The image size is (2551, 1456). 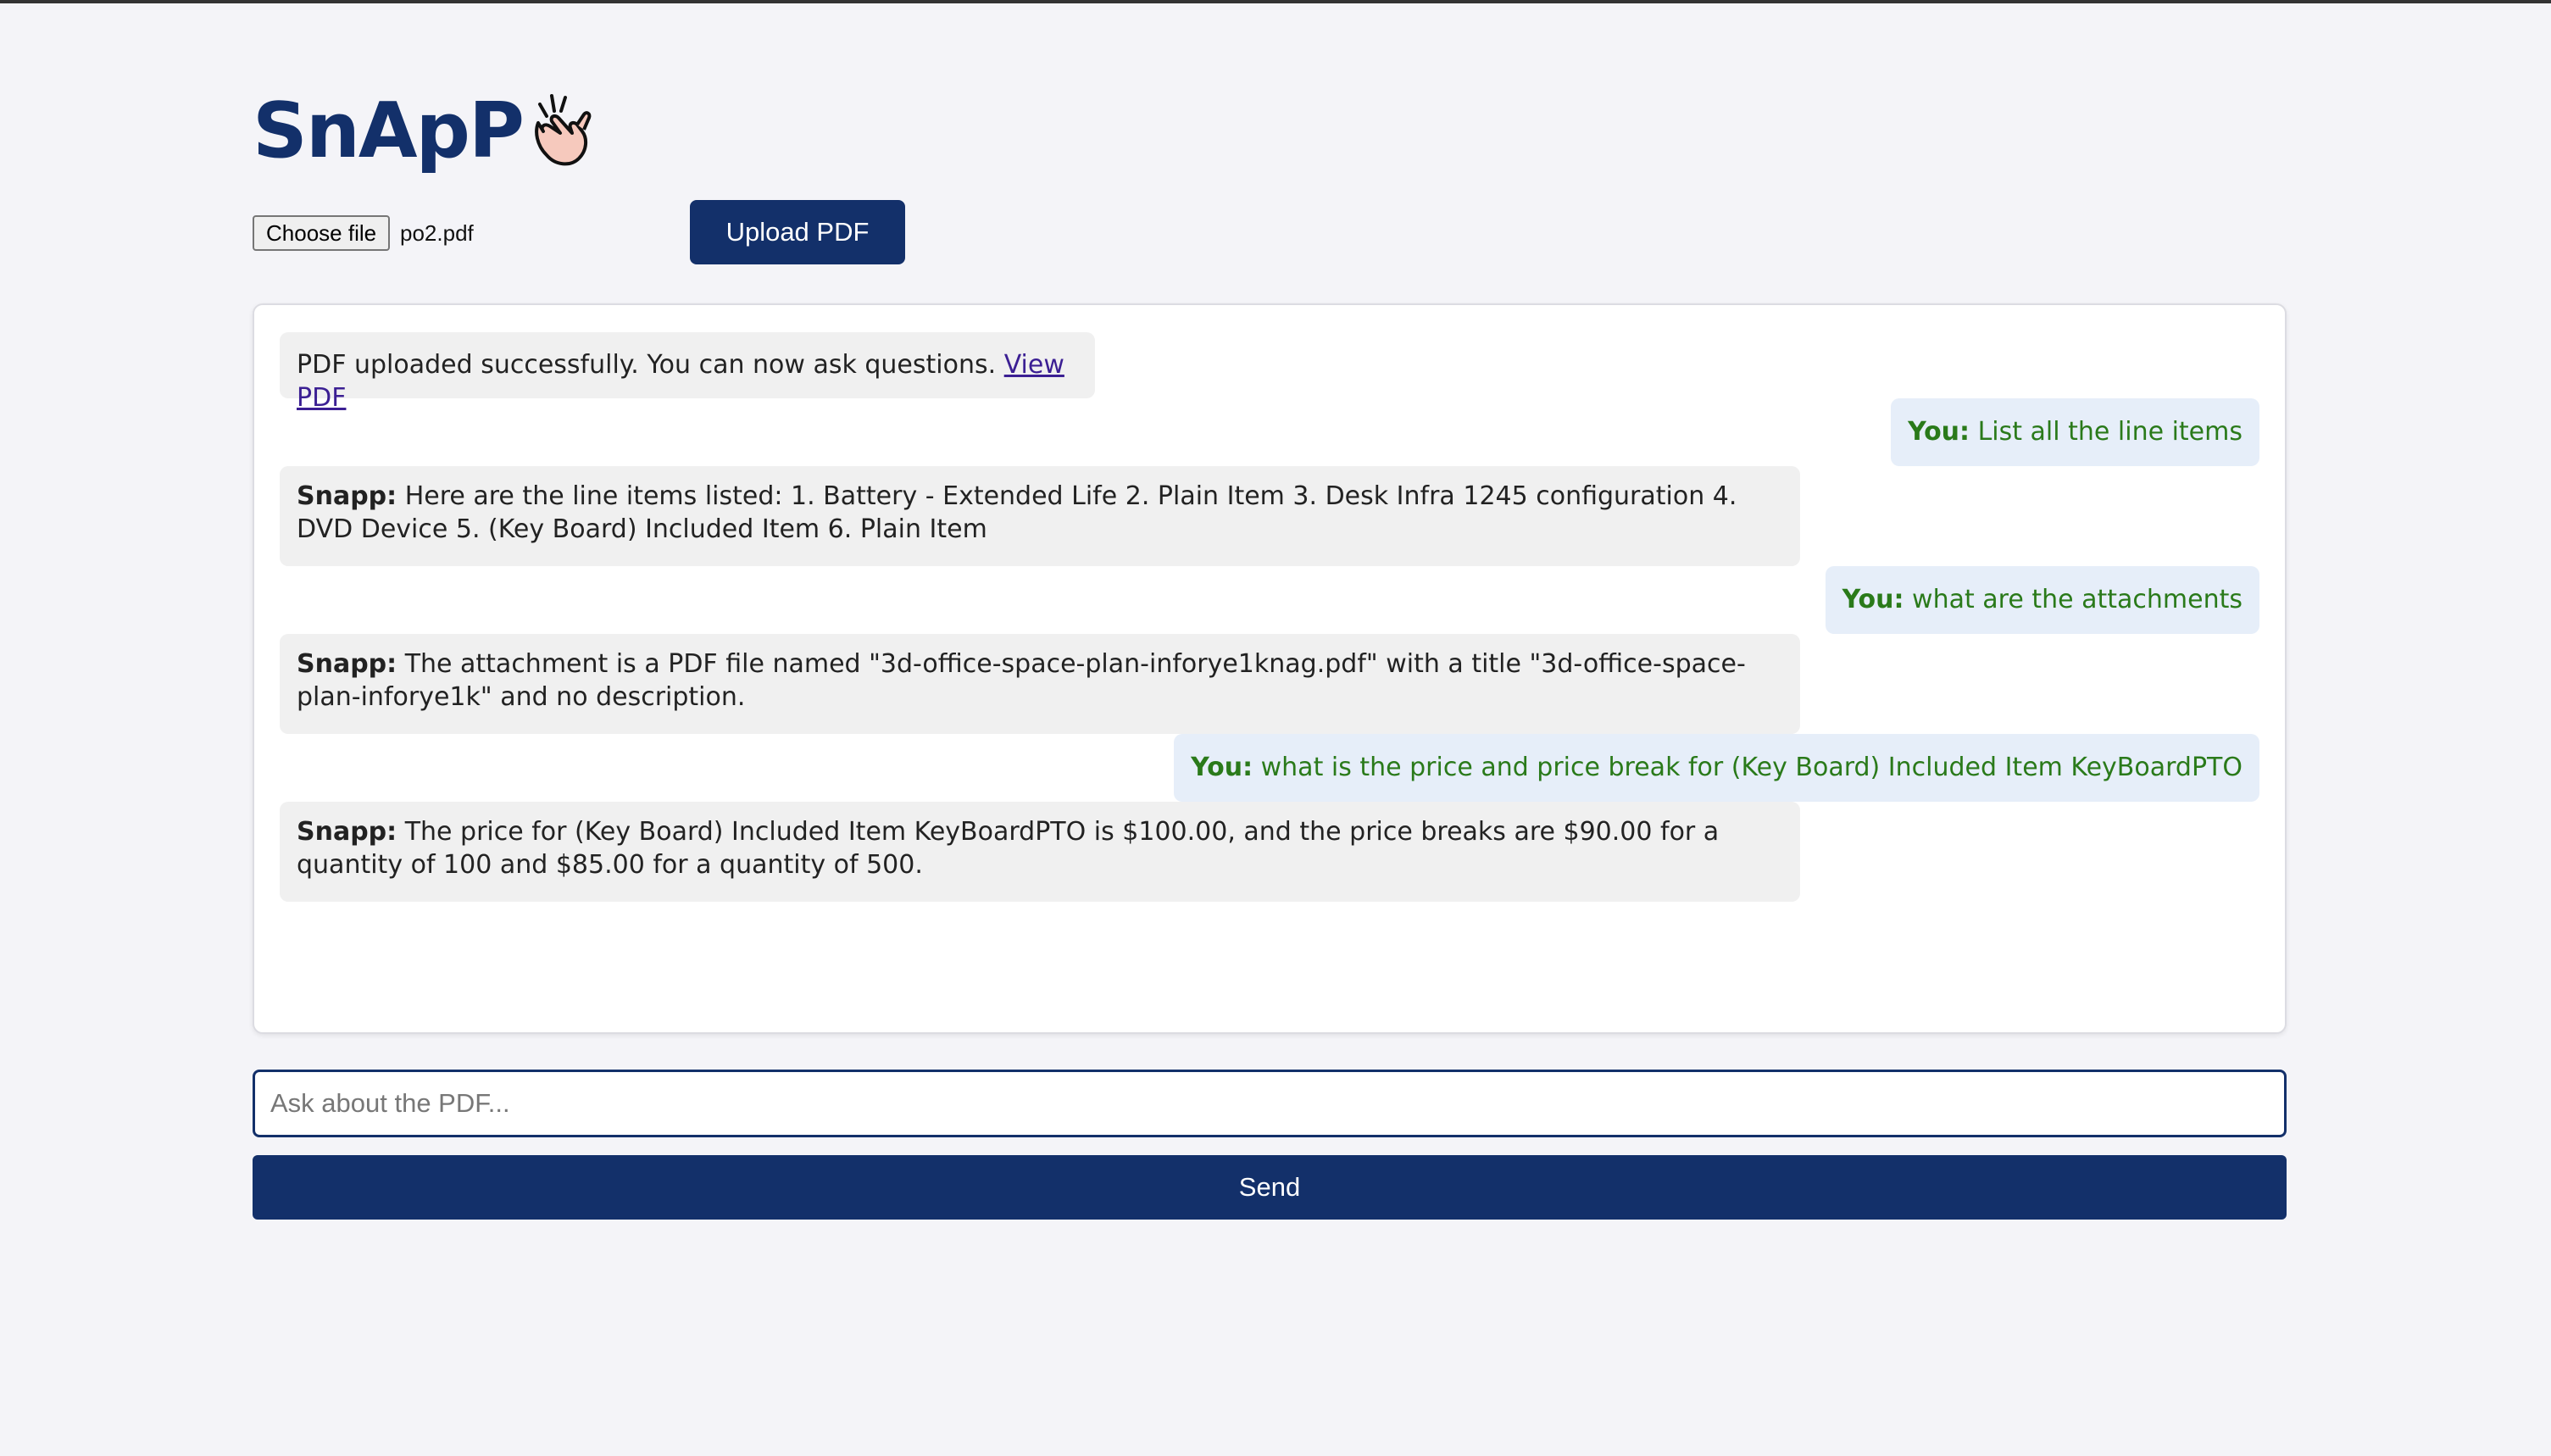 I want to click on selected-file-name: po2.pdf, so click(x=437, y=233).